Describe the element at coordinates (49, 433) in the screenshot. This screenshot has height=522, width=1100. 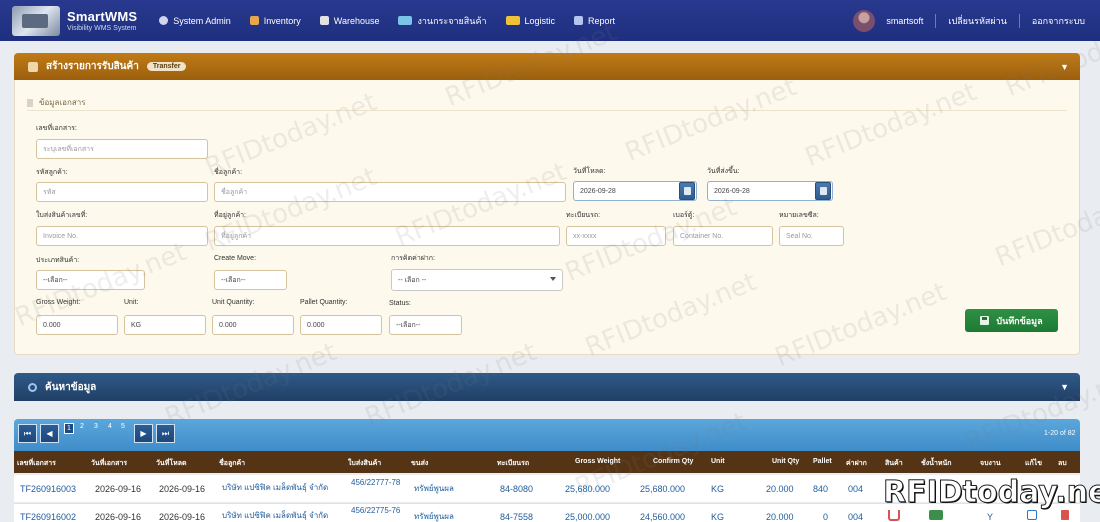
I see `prev-page-button: ◀` at that location.